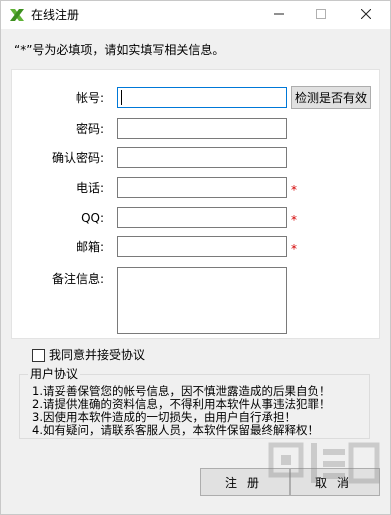 This screenshot has width=391, height=515. I want to click on confirm-password-input, so click(202, 157).